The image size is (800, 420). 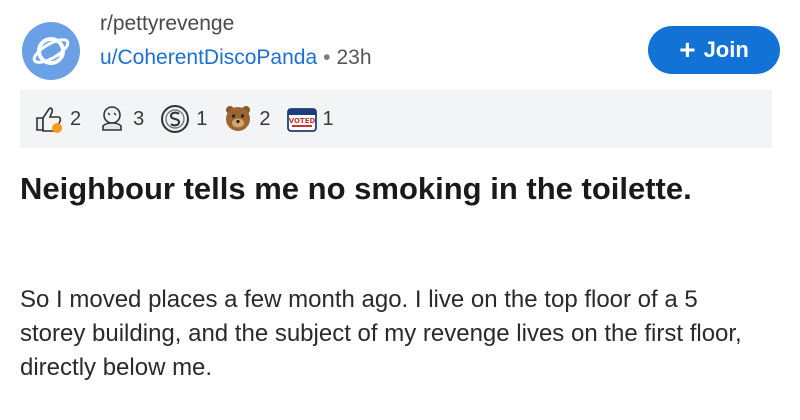 What do you see at coordinates (236, 24) in the screenshot?
I see `subreddit-name: r/pettyrevenge` at bounding box center [236, 24].